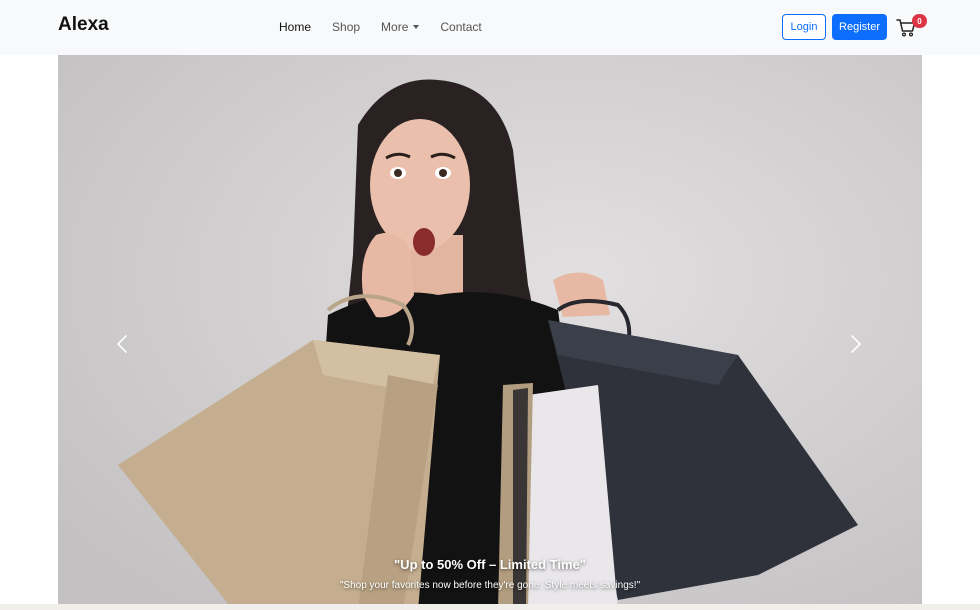 Image resolution: width=980 pixels, height=610 pixels. I want to click on brand-logo: Alexa, so click(83, 25).